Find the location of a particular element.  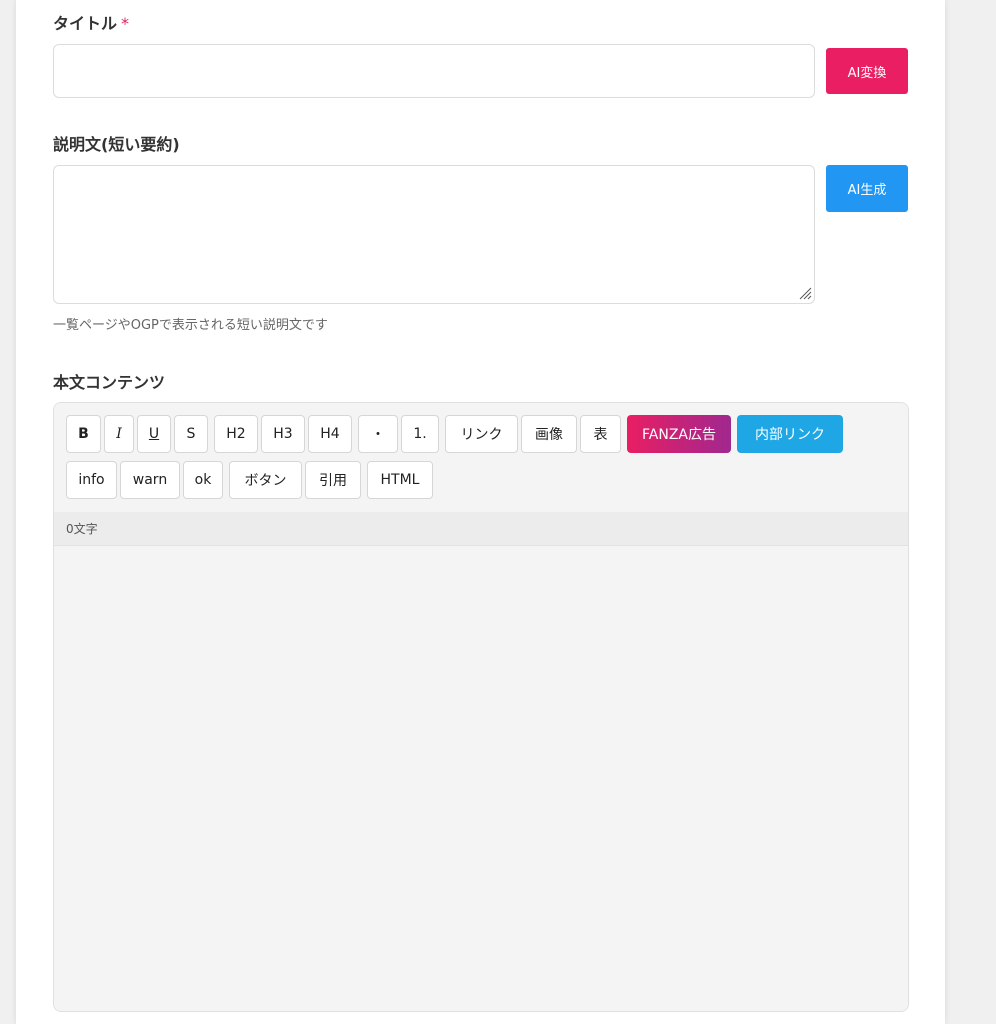

resize-handle-icon is located at coordinates (804, 292).